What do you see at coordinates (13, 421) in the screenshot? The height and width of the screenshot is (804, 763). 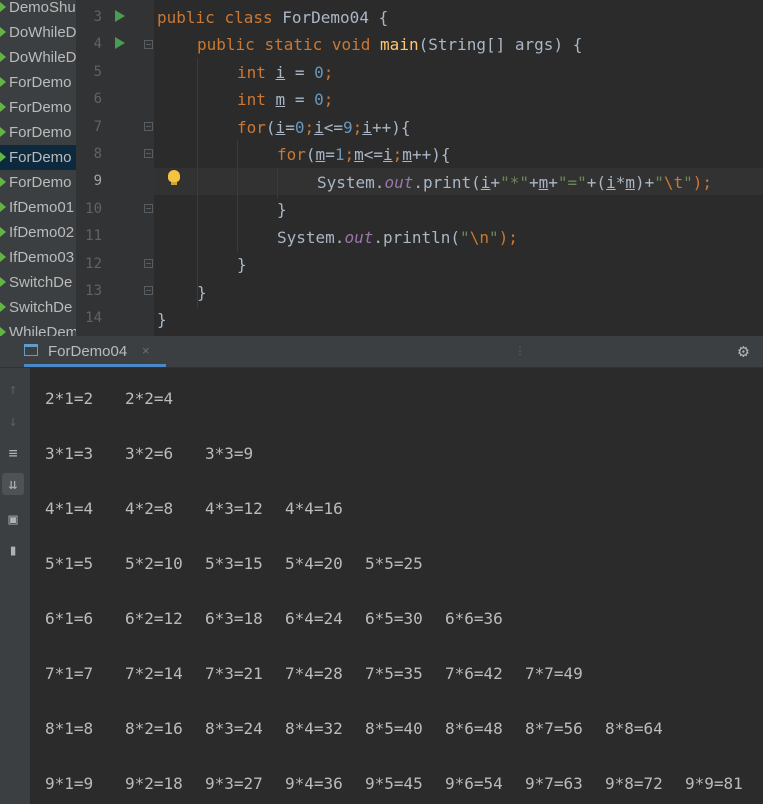 I see `arrow-down-icon: ↓` at bounding box center [13, 421].